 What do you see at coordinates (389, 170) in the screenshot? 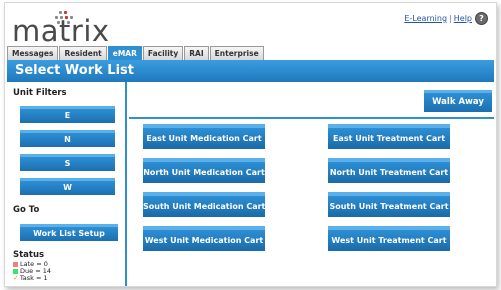
I see `north-treatment-cart-button: North Unit Treatment Cart` at bounding box center [389, 170].